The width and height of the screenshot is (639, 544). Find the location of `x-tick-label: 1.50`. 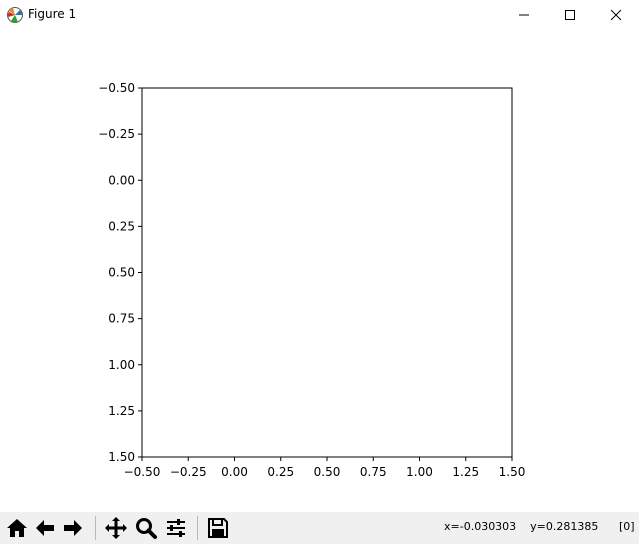

x-tick-label: 1.50 is located at coordinates (512, 472).